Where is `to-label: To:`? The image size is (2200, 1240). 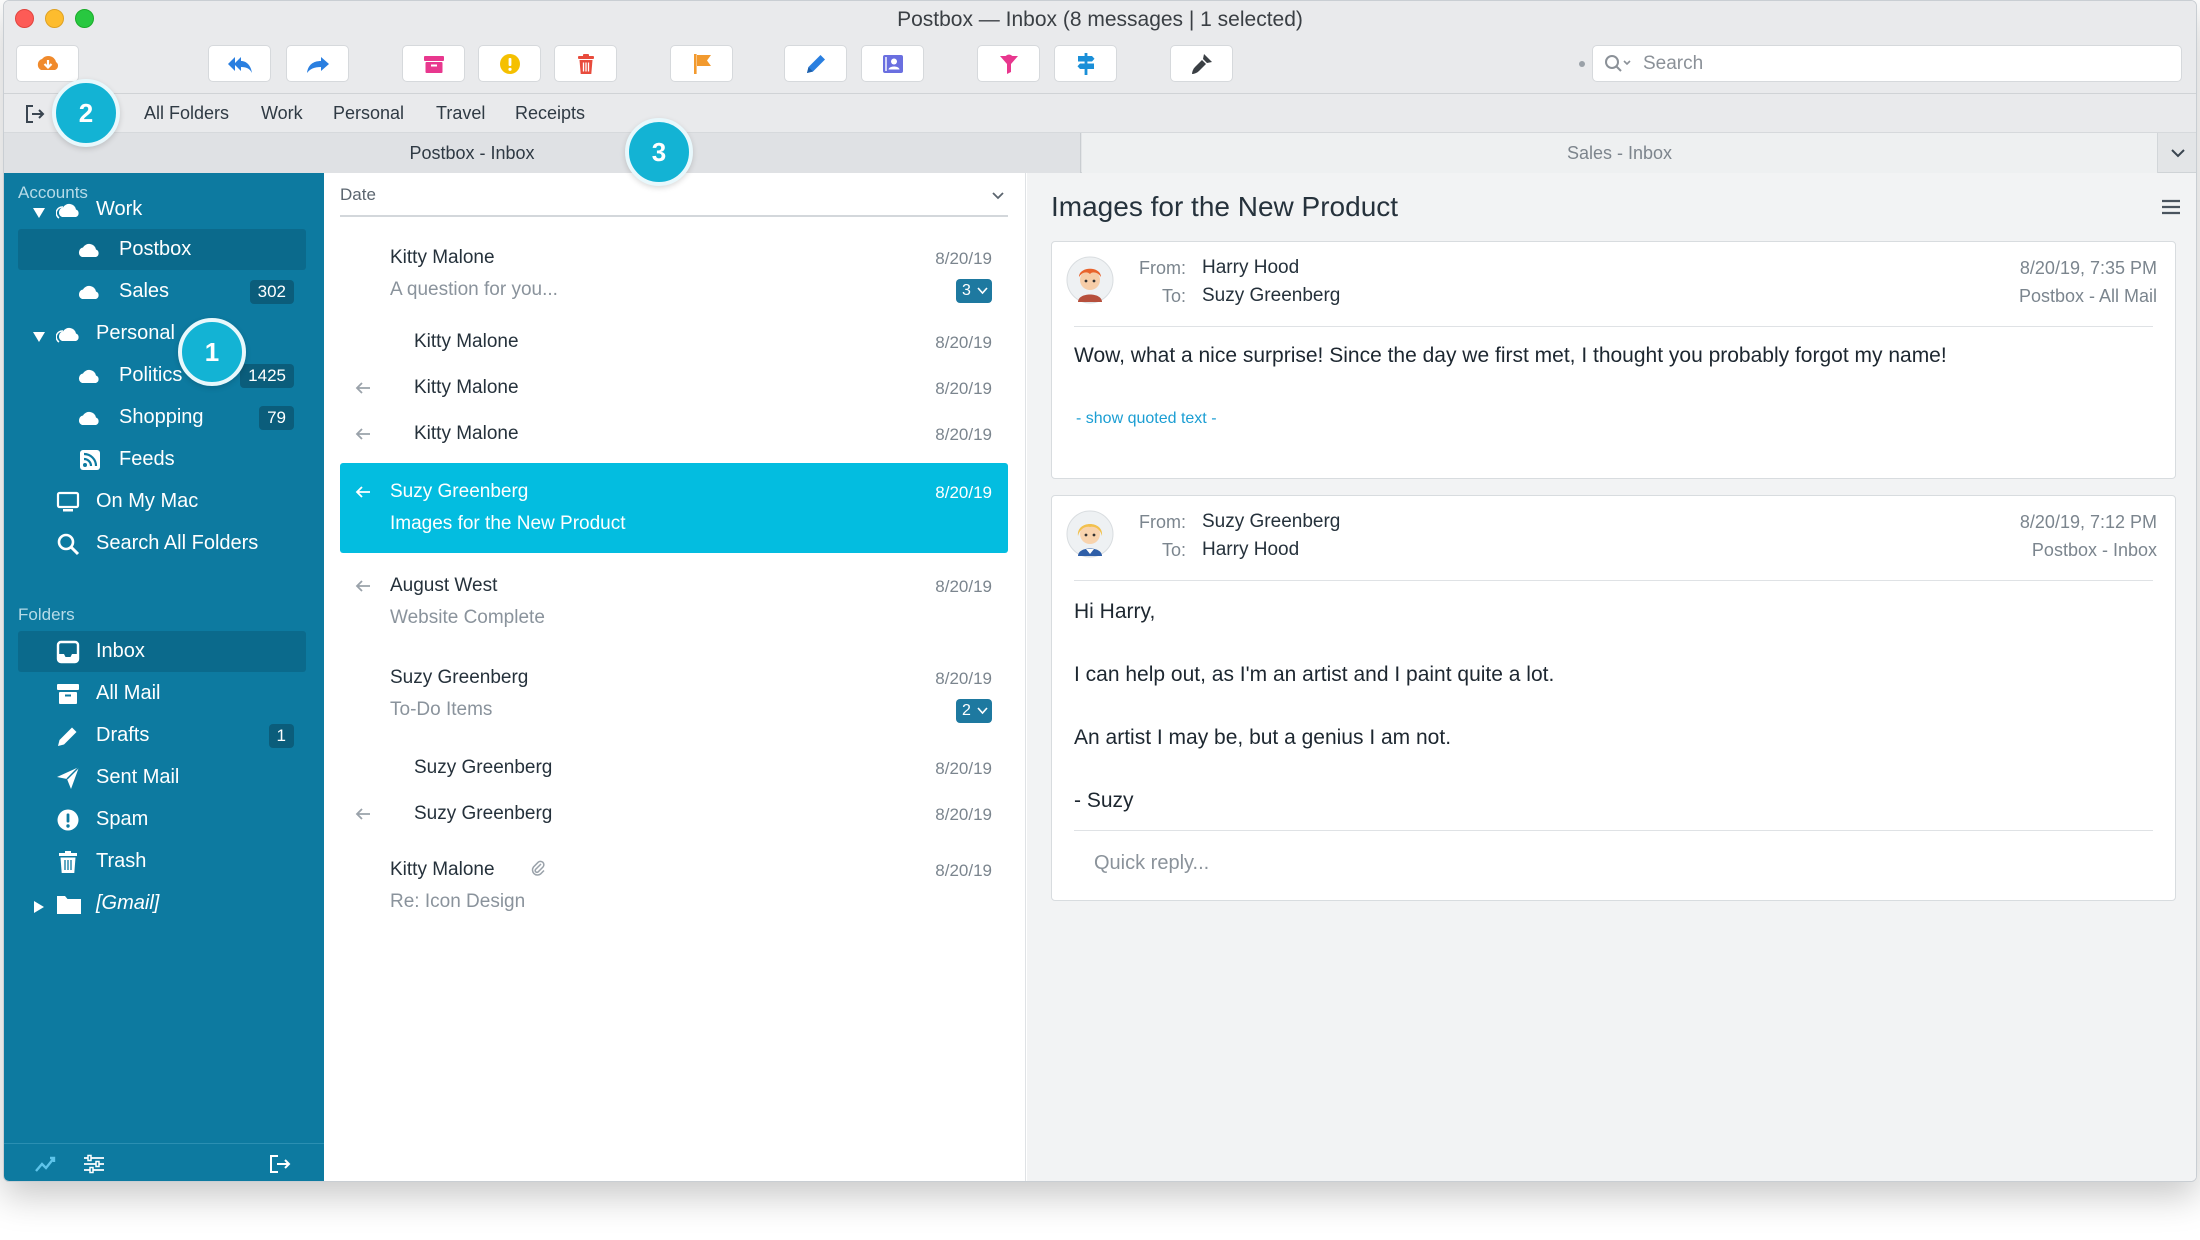
to-label: To: is located at coordinates (1173, 550).